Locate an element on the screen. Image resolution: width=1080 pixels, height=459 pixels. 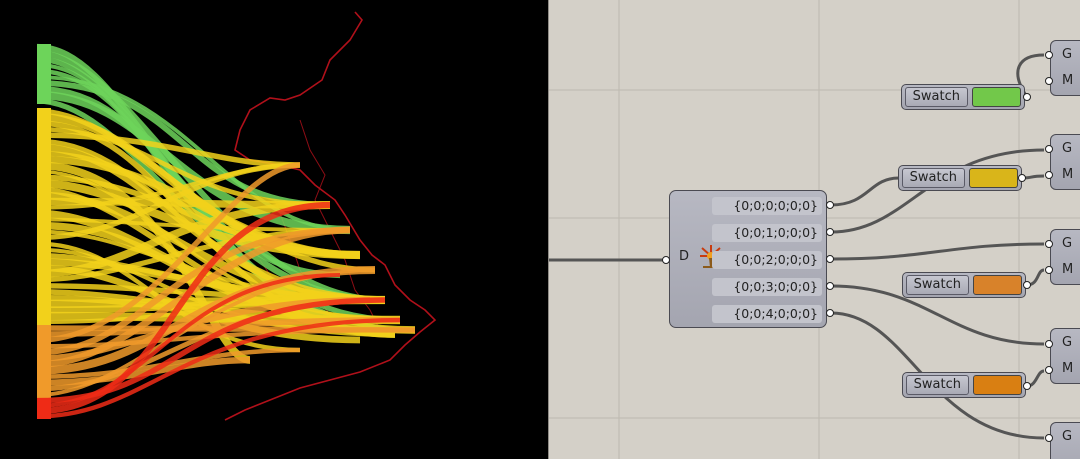
gm-component-1: G M is located at coordinates (1065, 68).